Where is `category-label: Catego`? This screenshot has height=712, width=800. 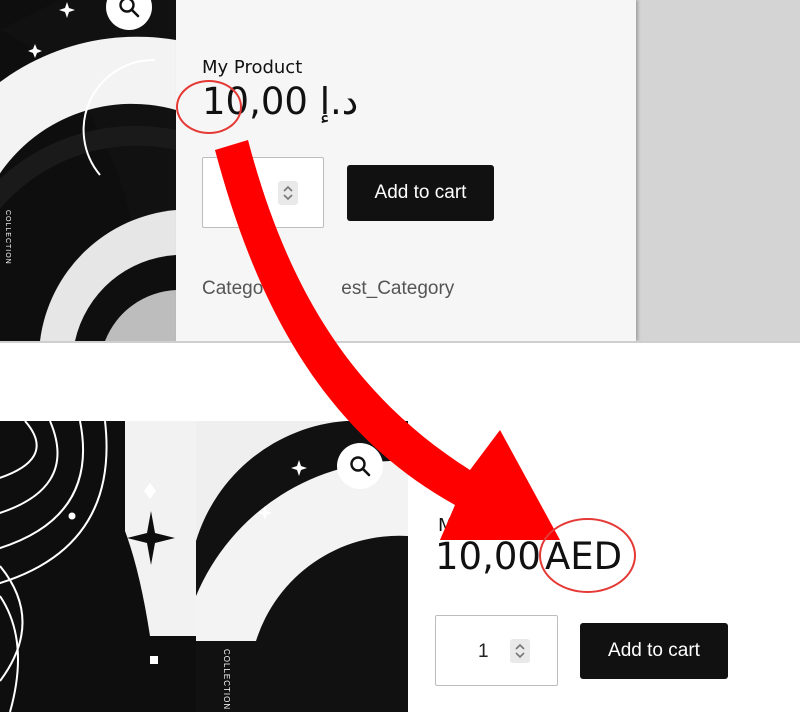 category-label: Catego is located at coordinates (233, 288).